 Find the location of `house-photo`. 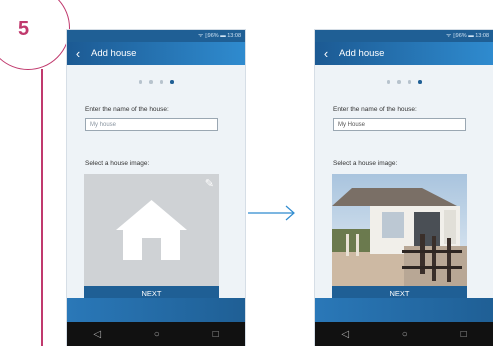

house-photo is located at coordinates (399, 230).